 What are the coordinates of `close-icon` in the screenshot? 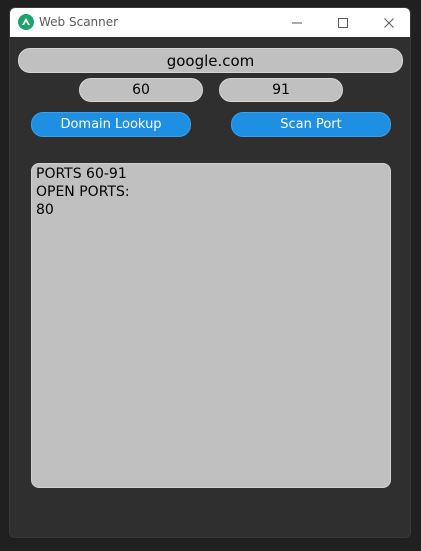 It's located at (389, 22).